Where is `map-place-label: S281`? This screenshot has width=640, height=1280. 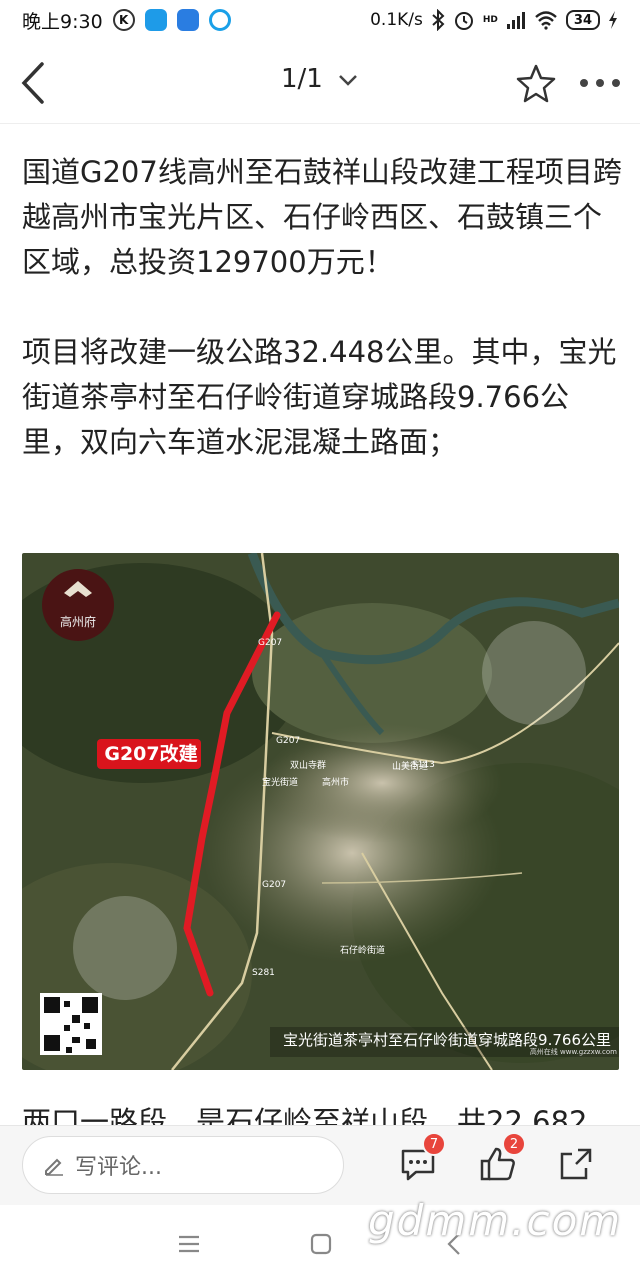 map-place-label: S281 is located at coordinates (263, 973).